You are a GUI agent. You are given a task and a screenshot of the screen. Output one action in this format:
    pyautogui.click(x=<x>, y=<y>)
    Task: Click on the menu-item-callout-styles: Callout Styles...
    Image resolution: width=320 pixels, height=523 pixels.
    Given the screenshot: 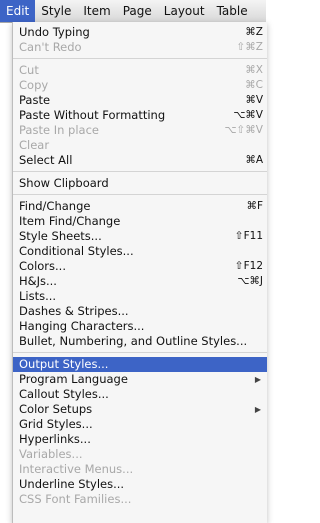 What is the action you would take?
    pyautogui.click(x=140, y=394)
    